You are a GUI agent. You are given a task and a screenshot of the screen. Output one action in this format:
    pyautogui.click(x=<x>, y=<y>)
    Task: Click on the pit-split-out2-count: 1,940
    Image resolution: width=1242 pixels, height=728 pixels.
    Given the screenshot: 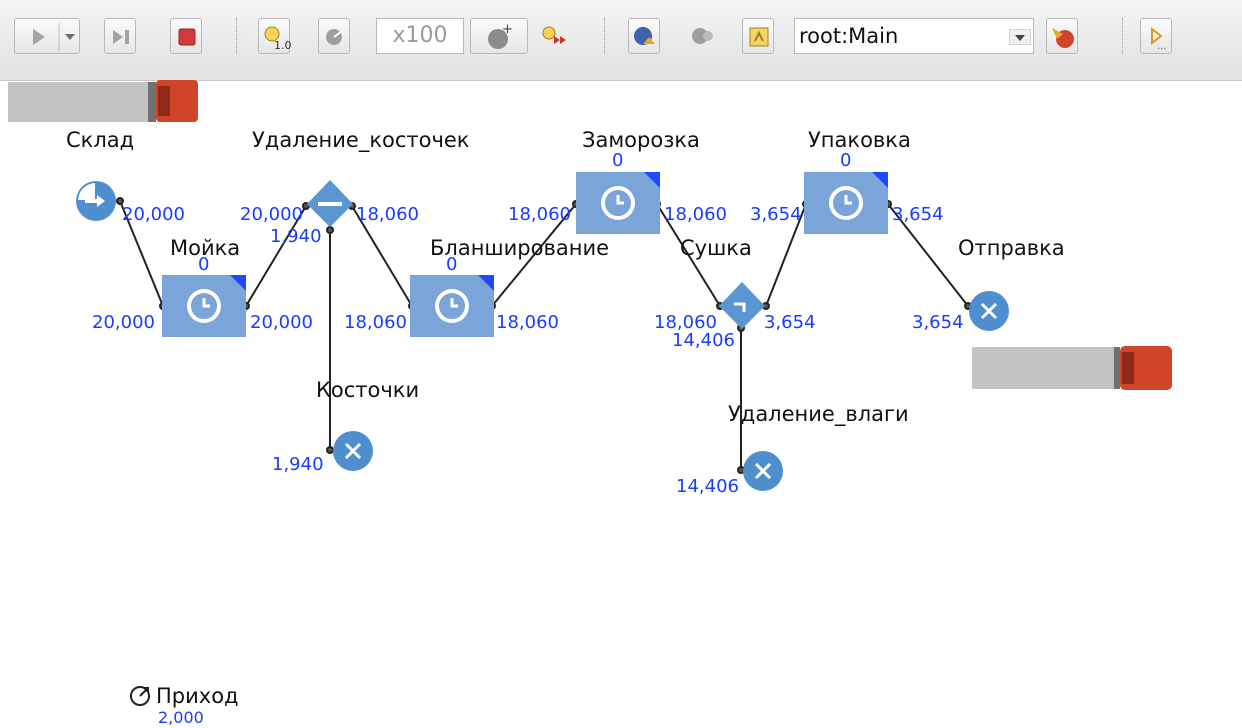 What is the action you would take?
    pyautogui.click(x=296, y=236)
    